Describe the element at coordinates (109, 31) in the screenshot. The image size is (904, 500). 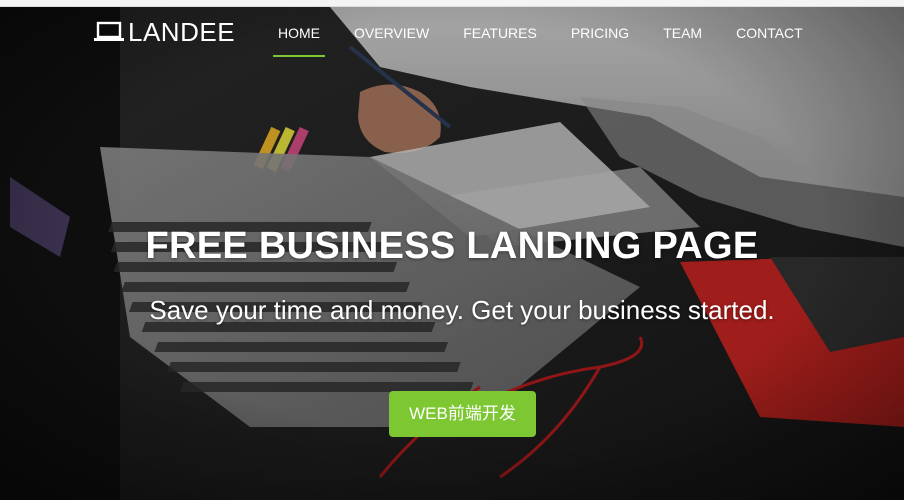
I see `laptop-icon` at that location.